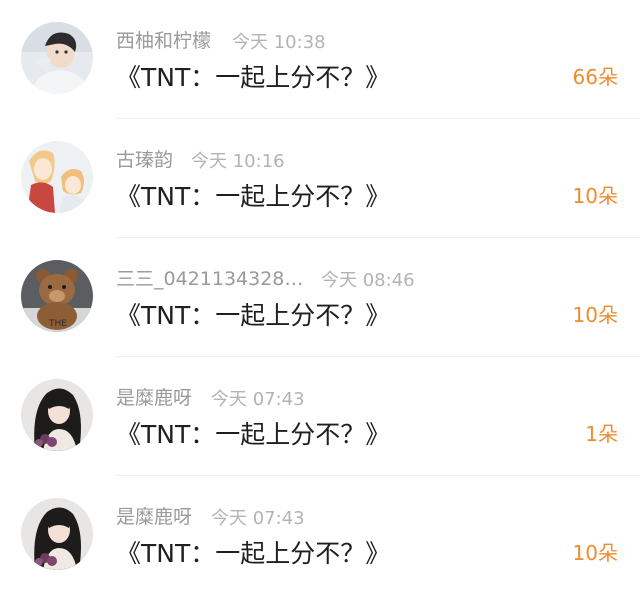  What do you see at coordinates (238, 161) in the screenshot?
I see `timestamp: 今天 10:16` at bounding box center [238, 161].